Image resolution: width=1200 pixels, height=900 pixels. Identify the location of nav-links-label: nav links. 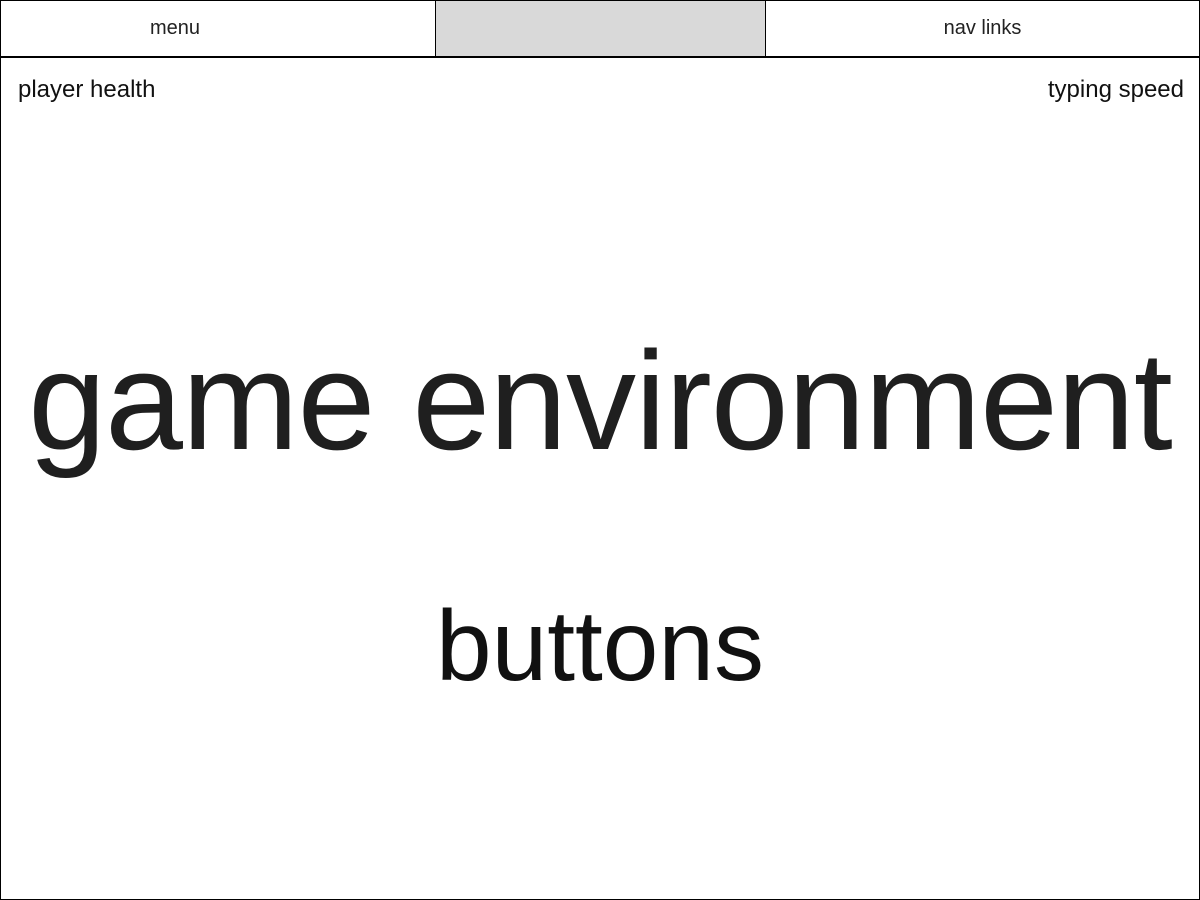
(982, 28).